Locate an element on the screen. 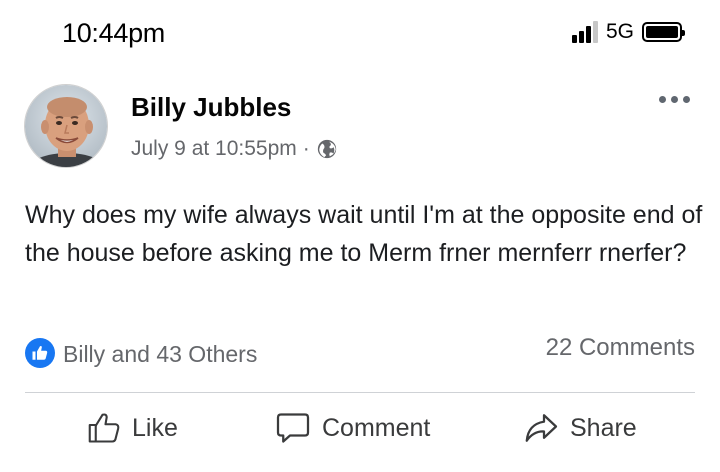 The width and height of the screenshot is (720, 472). battery-icon is located at coordinates (663, 32).